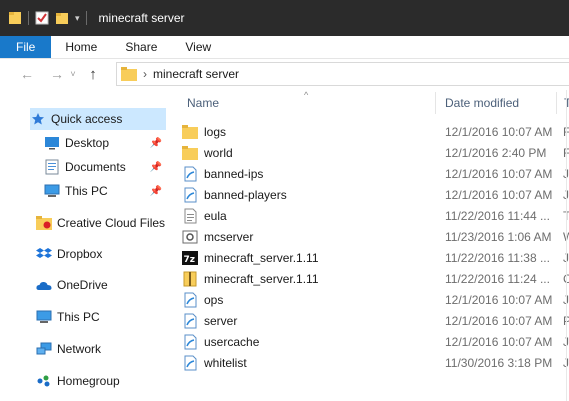 The height and width of the screenshot is (401, 569). I want to click on file-row: server12/1/2016 10:07 AMP, so click(375, 320).